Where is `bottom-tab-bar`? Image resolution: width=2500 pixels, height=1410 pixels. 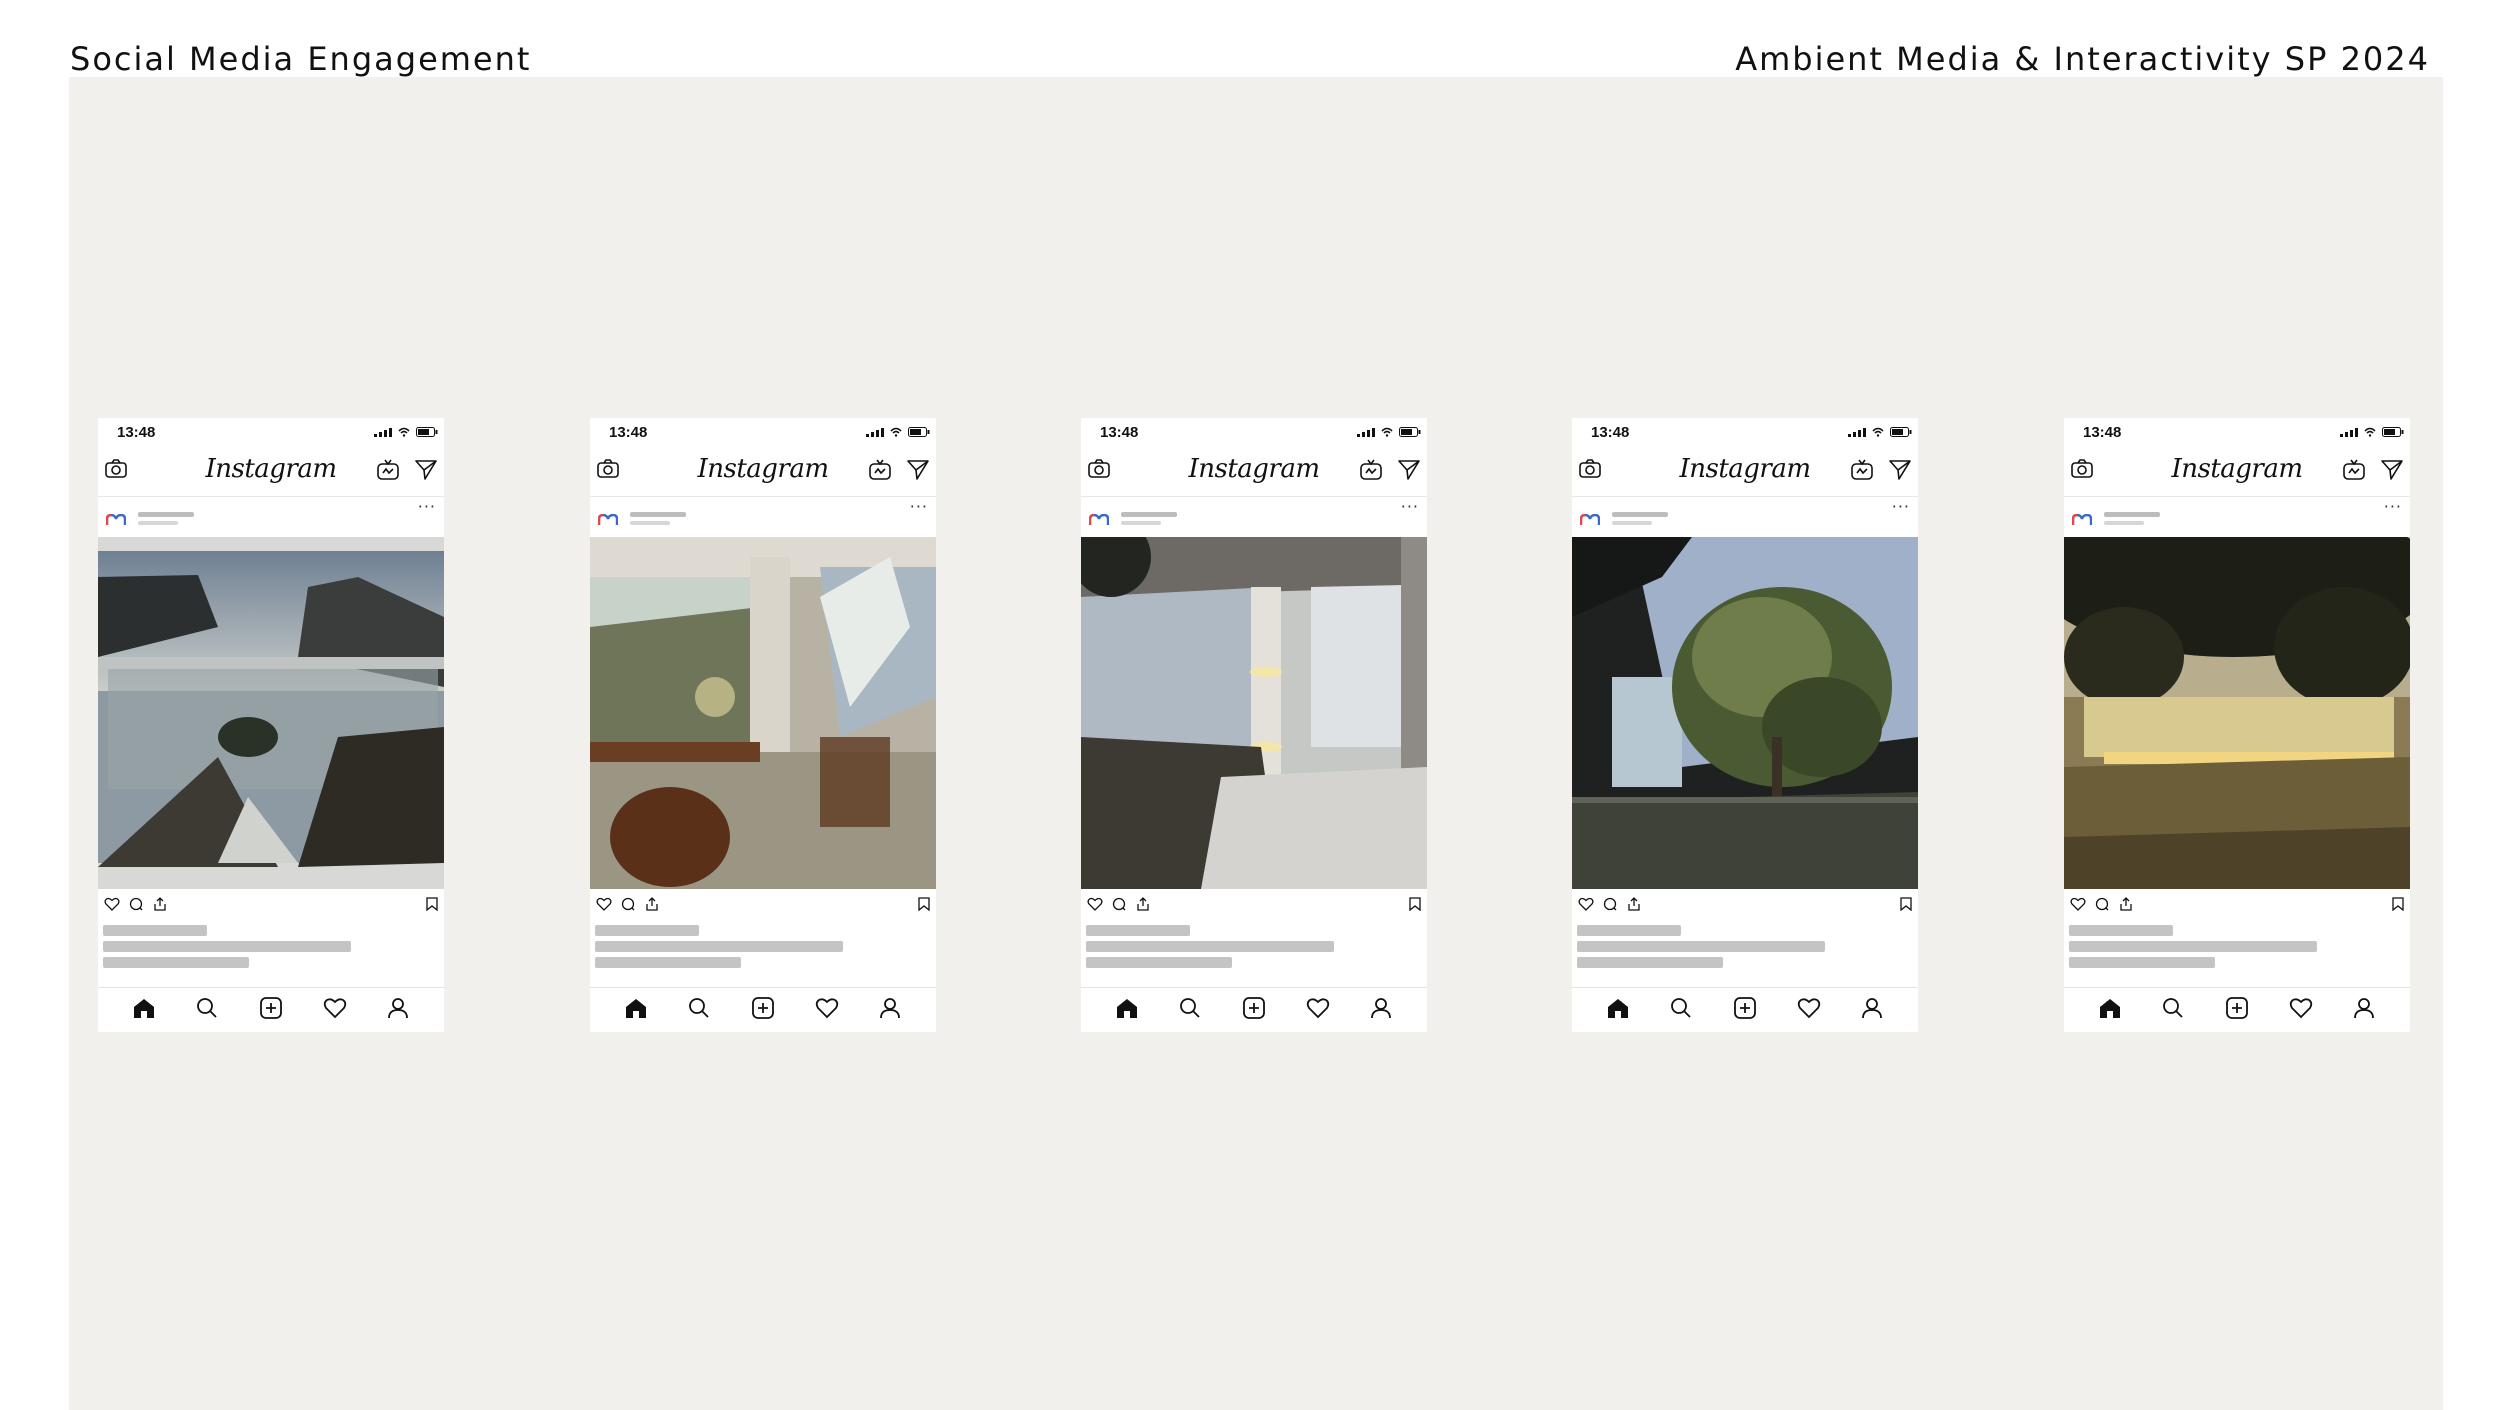 bottom-tab-bar is located at coordinates (1745, 1009).